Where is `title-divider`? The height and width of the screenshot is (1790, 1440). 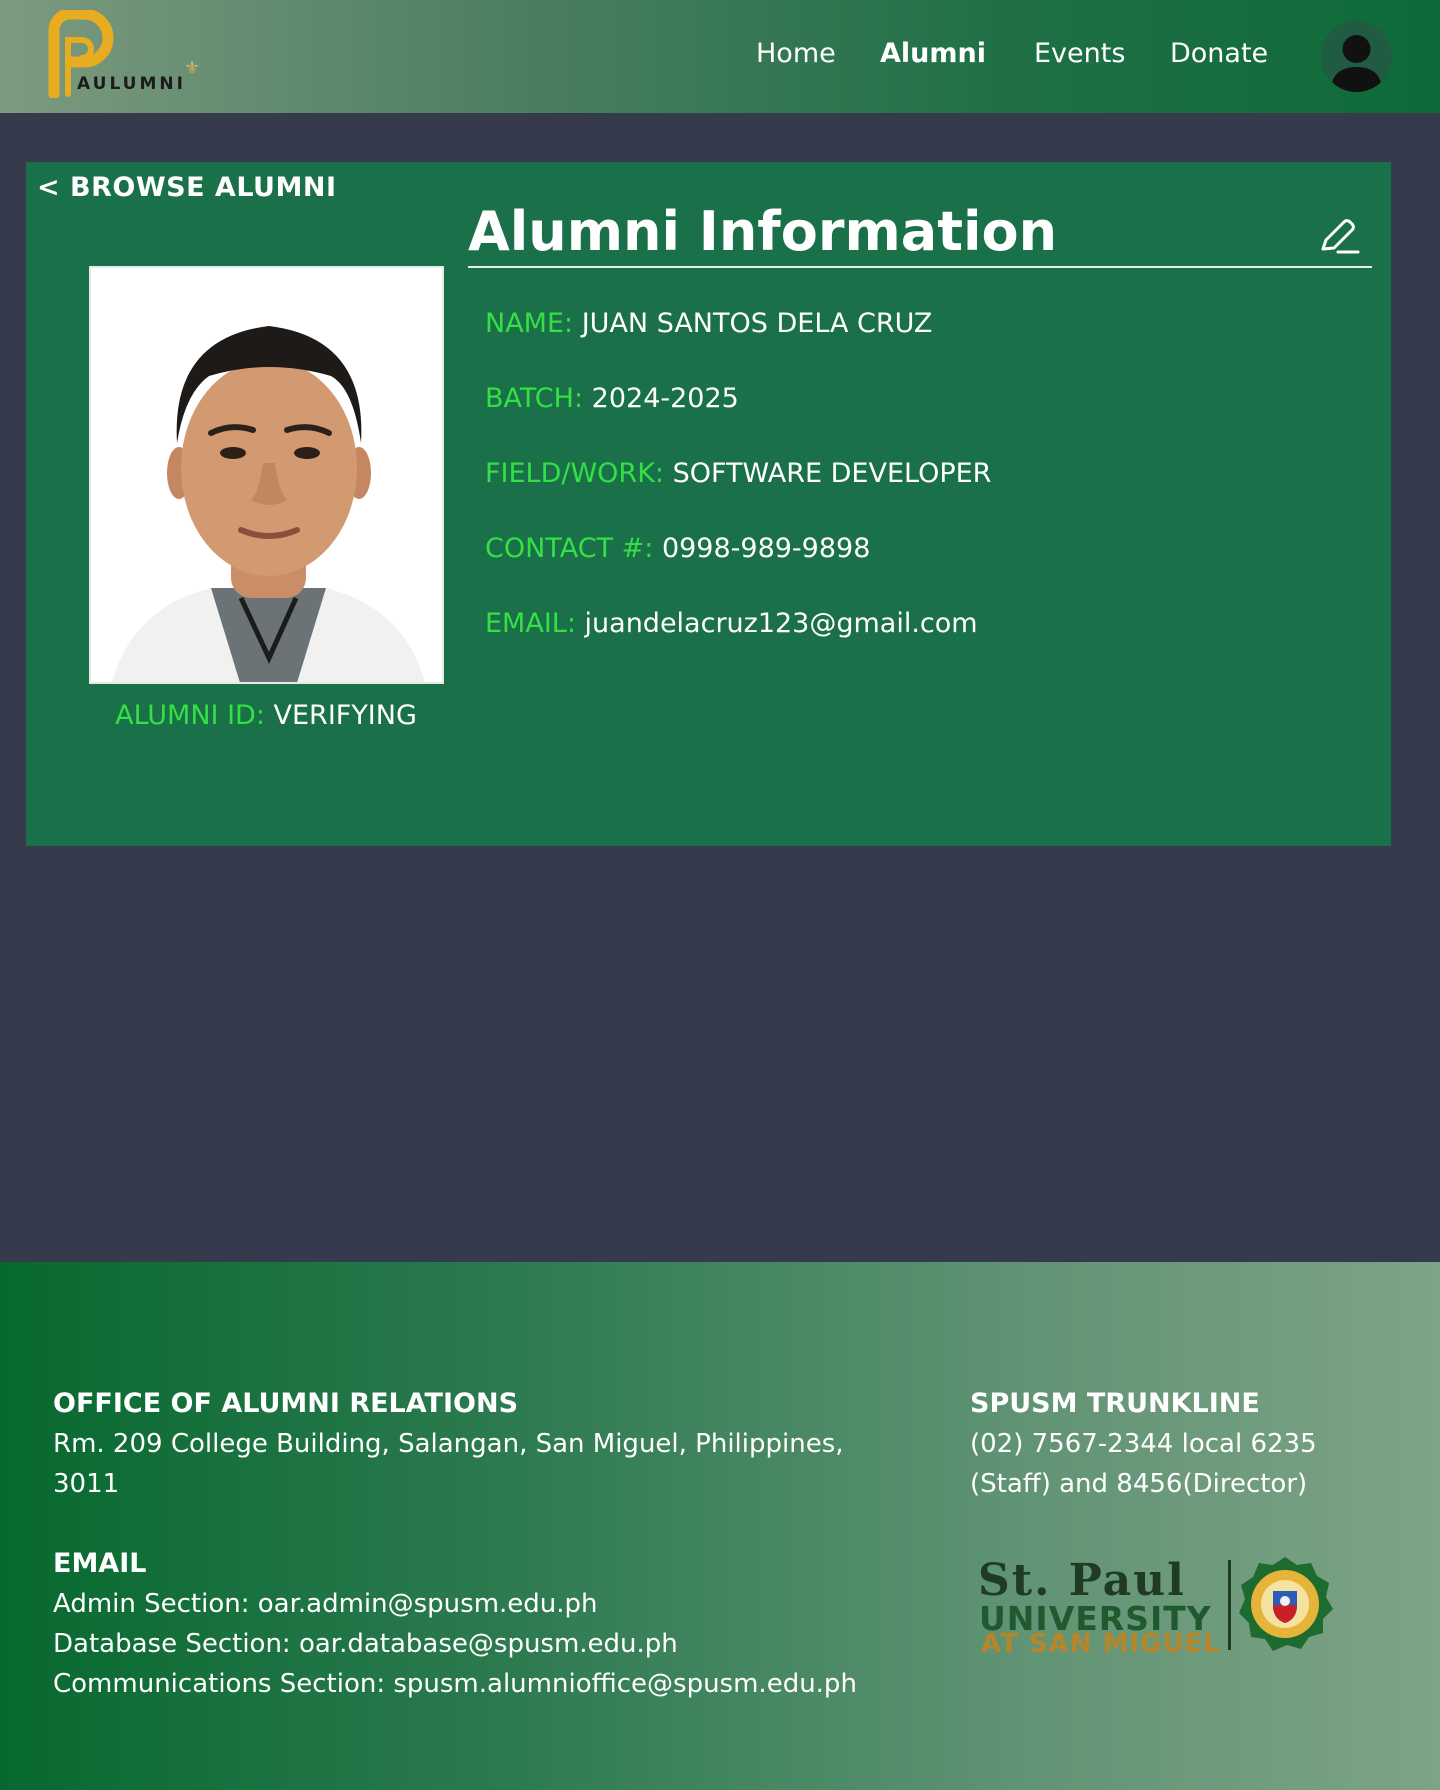
title-divider is located at coordinates (920, 267).